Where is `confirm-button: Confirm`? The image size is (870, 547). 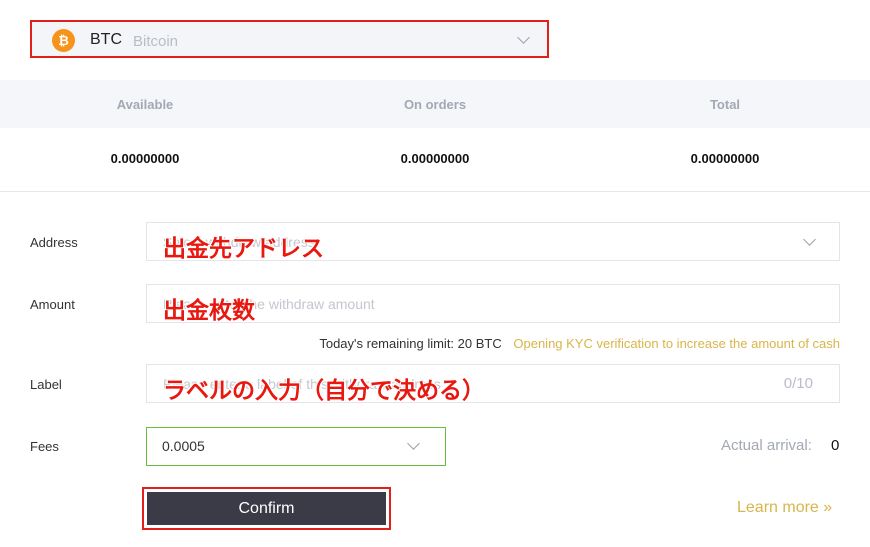
confirm-button: Confirm is located at coordinates (266, 508).